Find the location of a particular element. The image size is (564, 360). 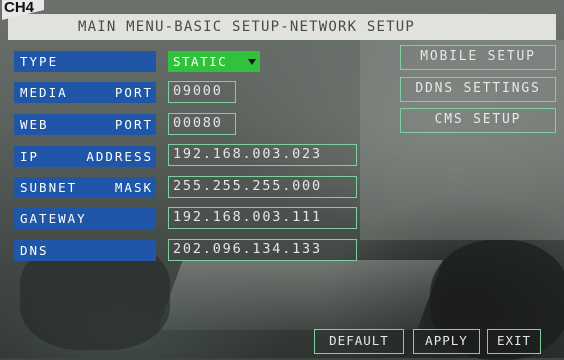

gateway-label-text: GATEWAY is located at coordinates (53, 218).